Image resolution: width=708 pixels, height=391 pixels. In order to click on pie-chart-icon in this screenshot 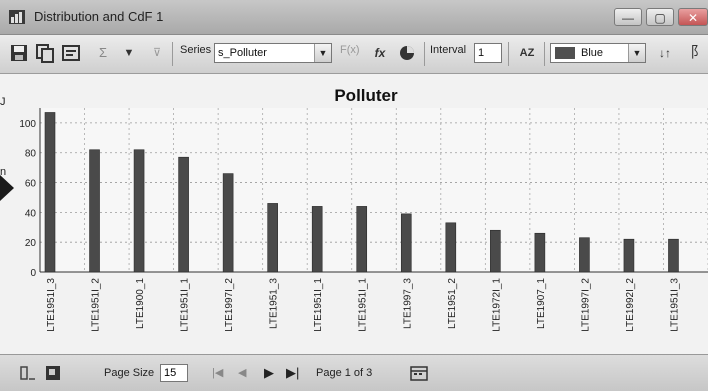, I will do `click(407, 53)`.